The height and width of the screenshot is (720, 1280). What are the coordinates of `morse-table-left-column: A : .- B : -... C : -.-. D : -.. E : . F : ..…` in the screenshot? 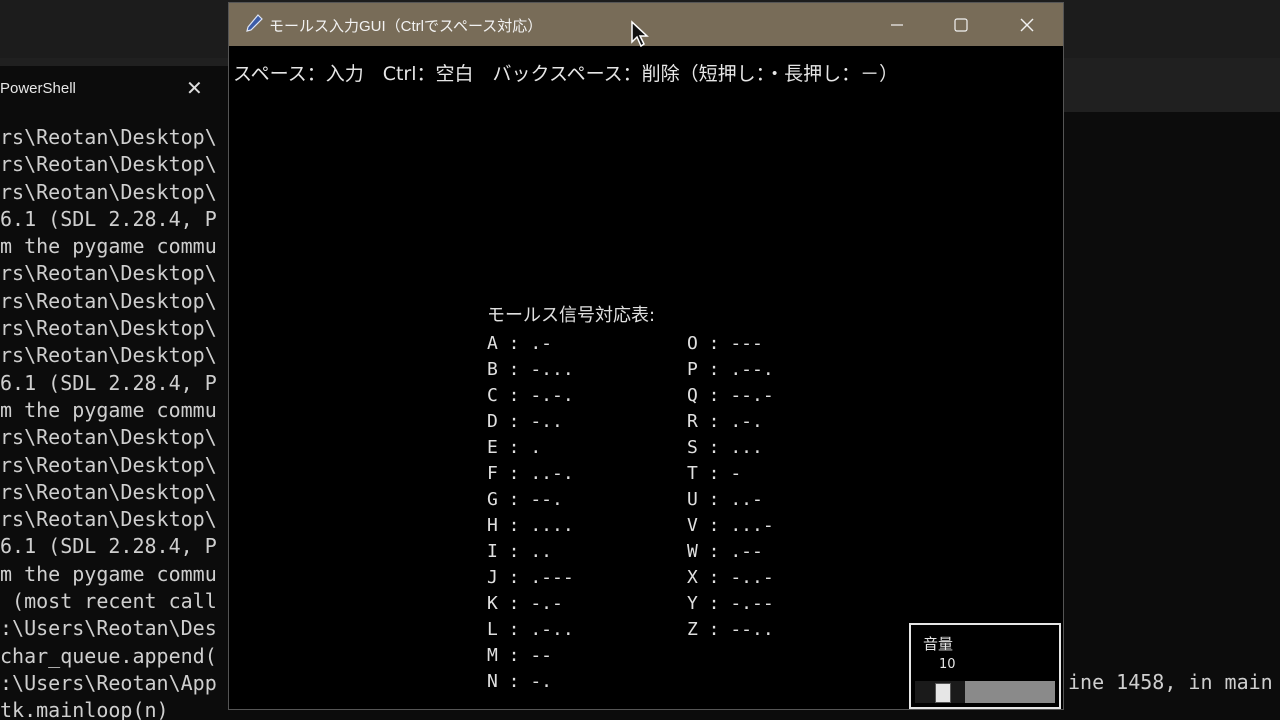 It's located at (530, 513).